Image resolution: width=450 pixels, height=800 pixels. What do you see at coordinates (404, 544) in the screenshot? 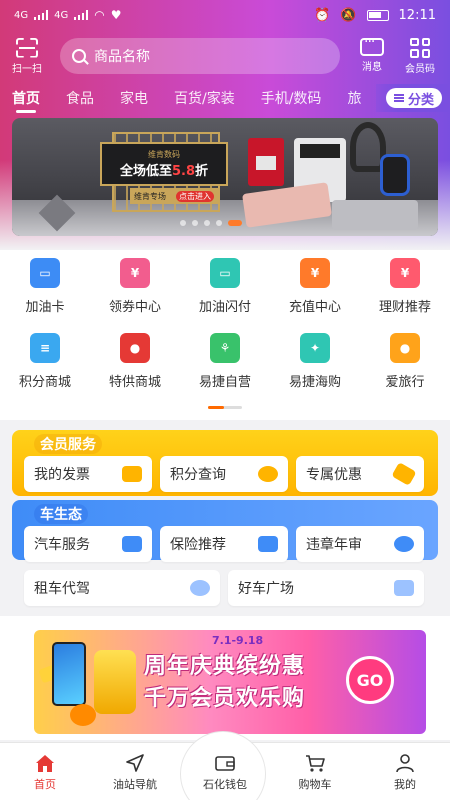
I see `violation-icon` at bounding box center [404, 544].